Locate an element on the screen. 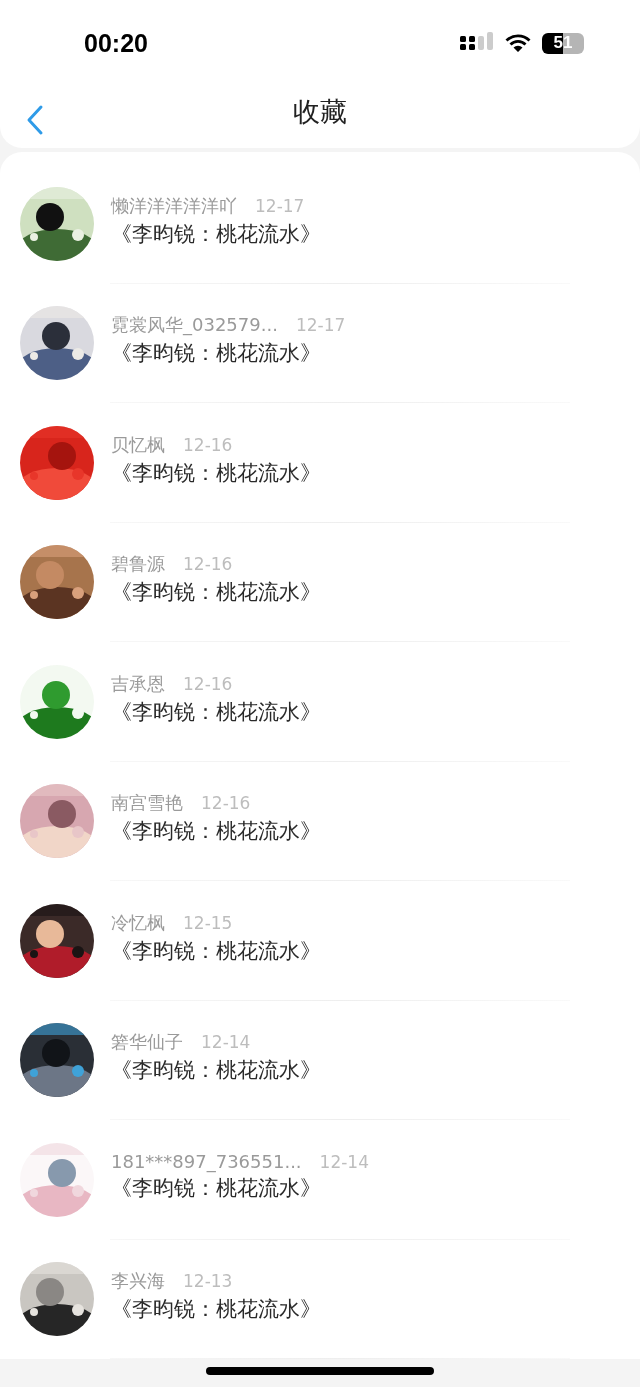 Image resolution: width=640 pixels, height=1387 pixels. user-name: 李兴海 is located at coordinates (138, 1281).